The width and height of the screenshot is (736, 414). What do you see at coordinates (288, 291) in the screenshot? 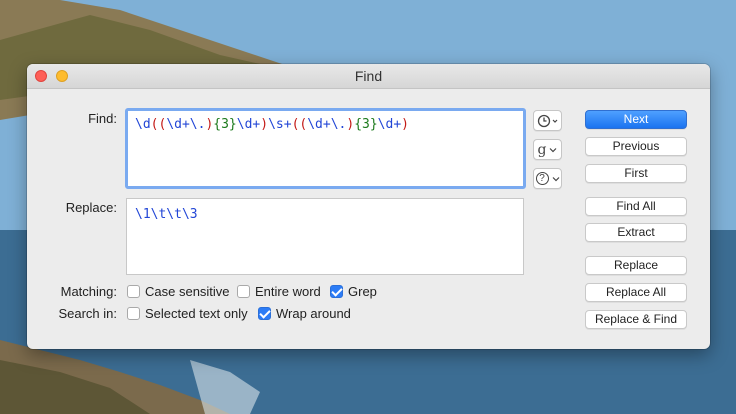
I see `entire-word-label: Entire word` at bounding box center [288, 291].